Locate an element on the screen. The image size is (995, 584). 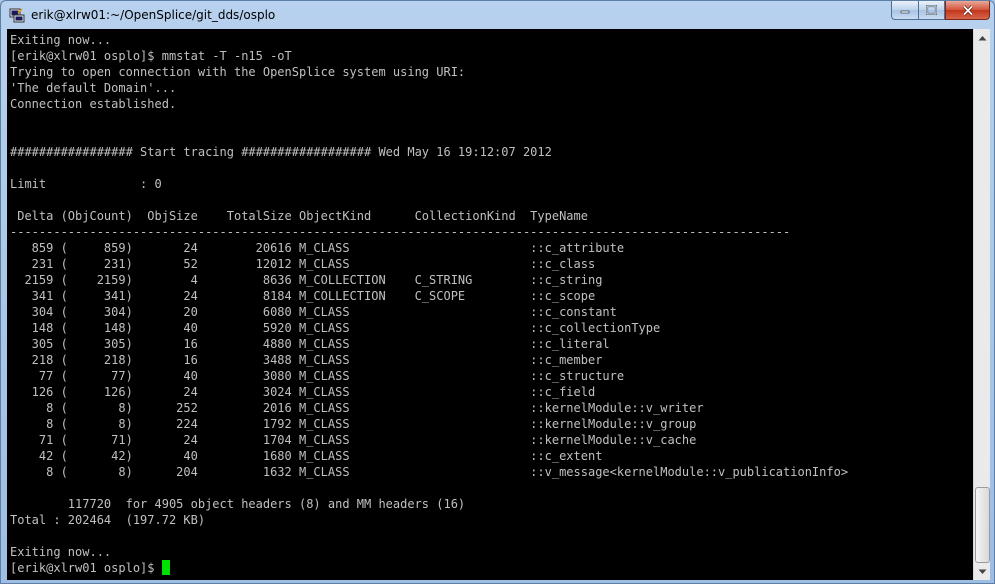
terminal-line: 42 ( 42) 40 1680 M_CLASS ::c_extent is located at coordinates (306, 456).